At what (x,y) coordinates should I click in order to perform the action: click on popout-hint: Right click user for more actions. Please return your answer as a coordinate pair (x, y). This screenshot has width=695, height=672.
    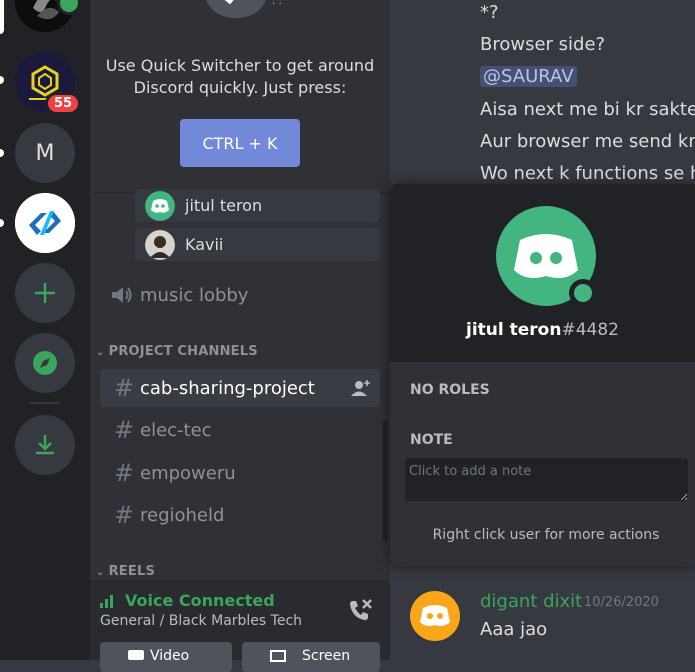
    Looking at the image, I should click on (546, 535).